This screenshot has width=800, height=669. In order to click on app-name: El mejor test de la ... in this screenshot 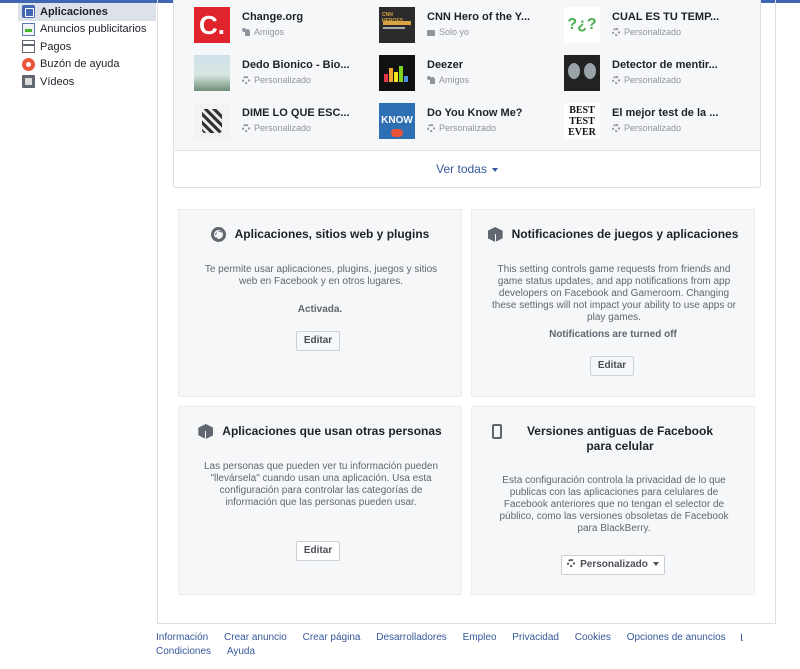, I will do `click(665, 113)`.